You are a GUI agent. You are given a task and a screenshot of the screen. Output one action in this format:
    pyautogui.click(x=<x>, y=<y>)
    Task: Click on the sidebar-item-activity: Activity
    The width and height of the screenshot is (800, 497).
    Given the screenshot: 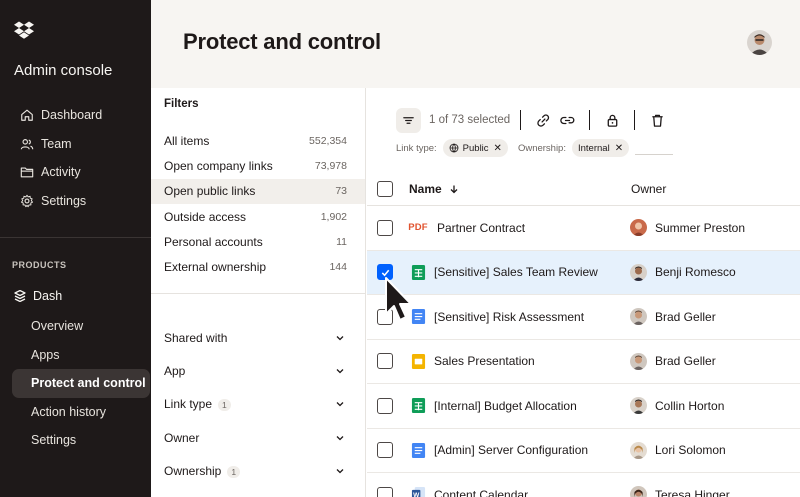 What is the action you would take?
    pyautogui.click(x=75, y=172)
    